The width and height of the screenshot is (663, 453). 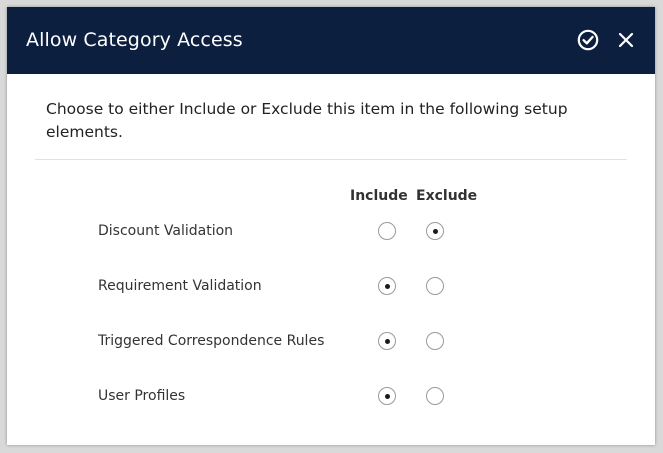 I want to click on divider, so click(x=331, y=159).